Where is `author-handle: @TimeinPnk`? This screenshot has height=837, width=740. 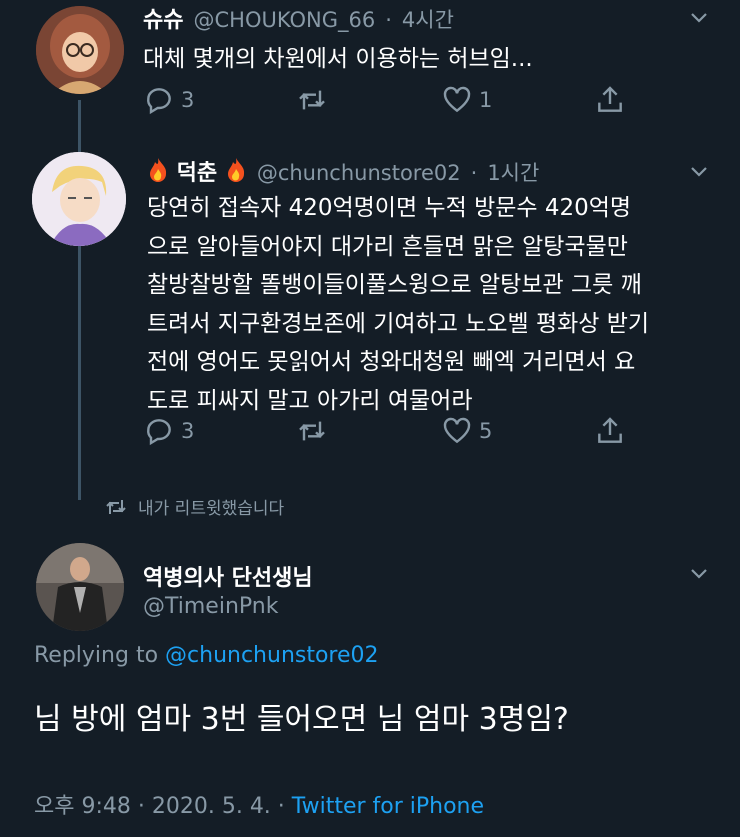 author-handle: @TimeinPnk is located at coordinates (210, 606).